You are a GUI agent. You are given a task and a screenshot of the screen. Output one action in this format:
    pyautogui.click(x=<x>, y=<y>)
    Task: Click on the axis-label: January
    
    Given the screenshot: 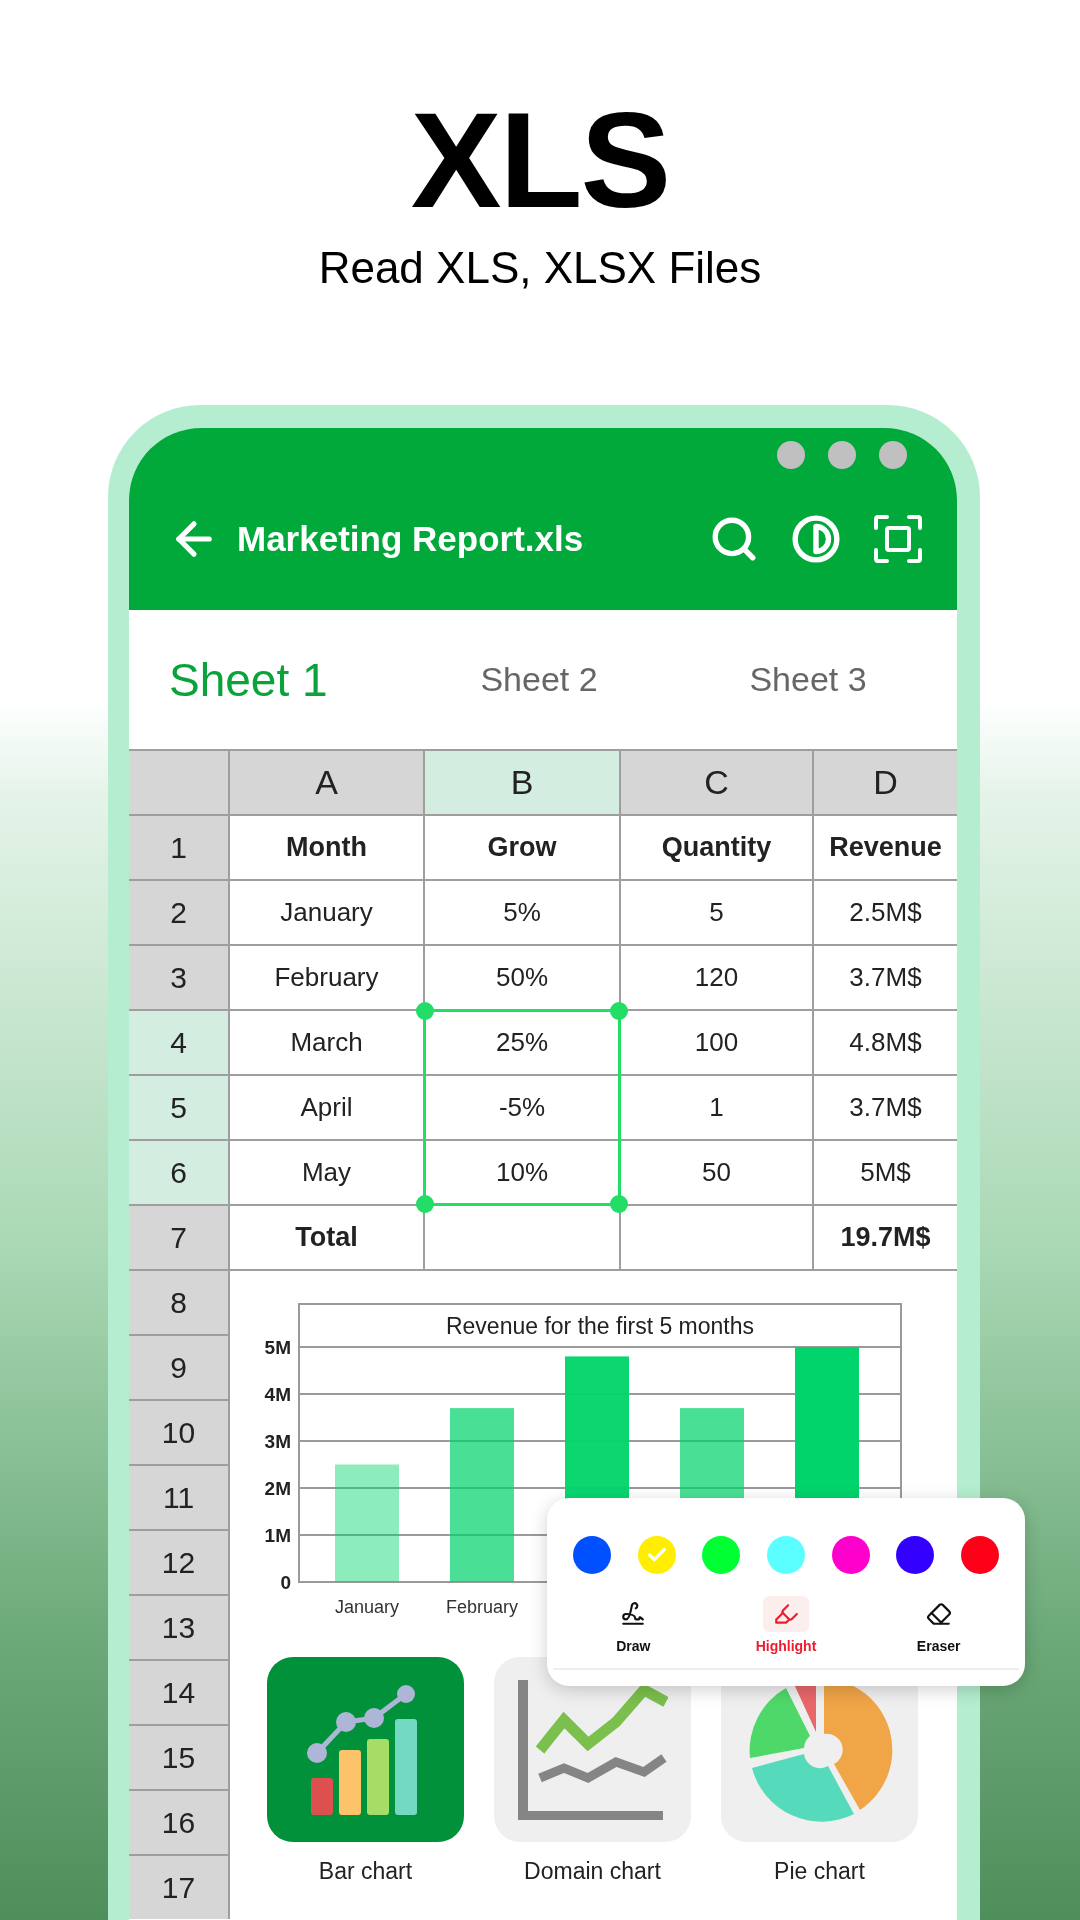 What is the action you would take?
    pyautogui.click(x=367, y=1607)
    